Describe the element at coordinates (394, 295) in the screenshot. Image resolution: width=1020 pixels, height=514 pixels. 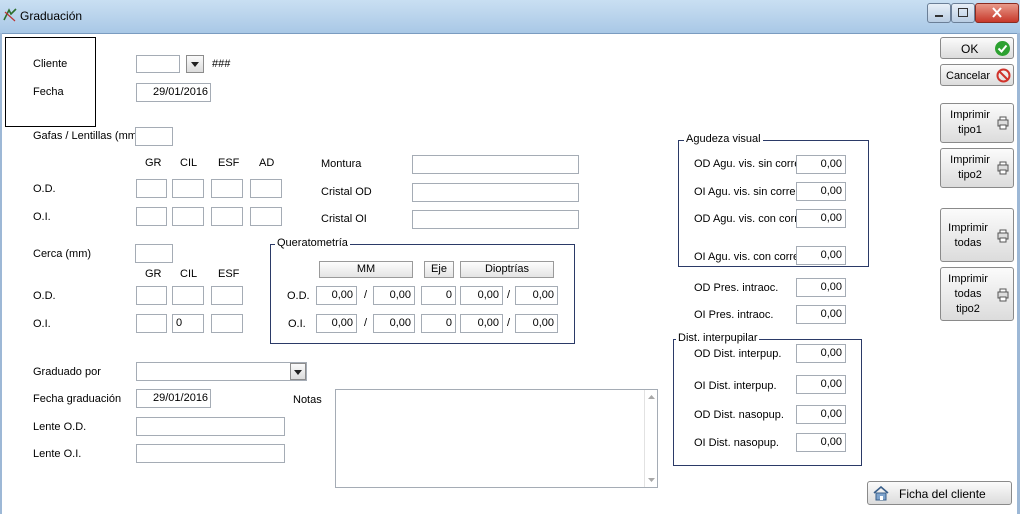
I see `queratometria-od-mm2: 0,00` at that location.